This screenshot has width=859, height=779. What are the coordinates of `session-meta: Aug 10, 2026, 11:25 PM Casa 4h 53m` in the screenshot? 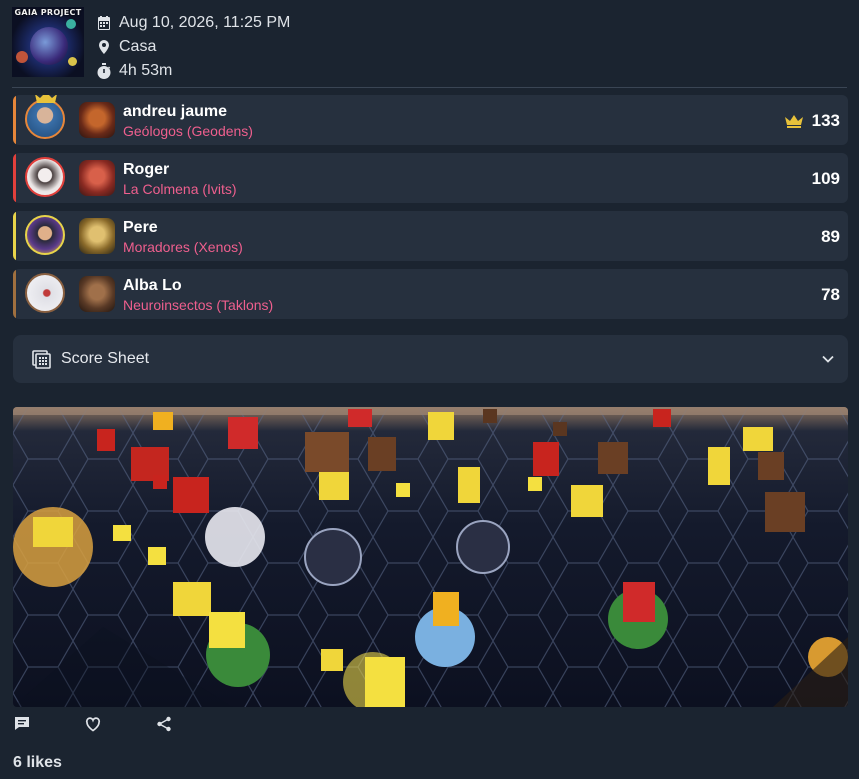 It's located at (193, 47).